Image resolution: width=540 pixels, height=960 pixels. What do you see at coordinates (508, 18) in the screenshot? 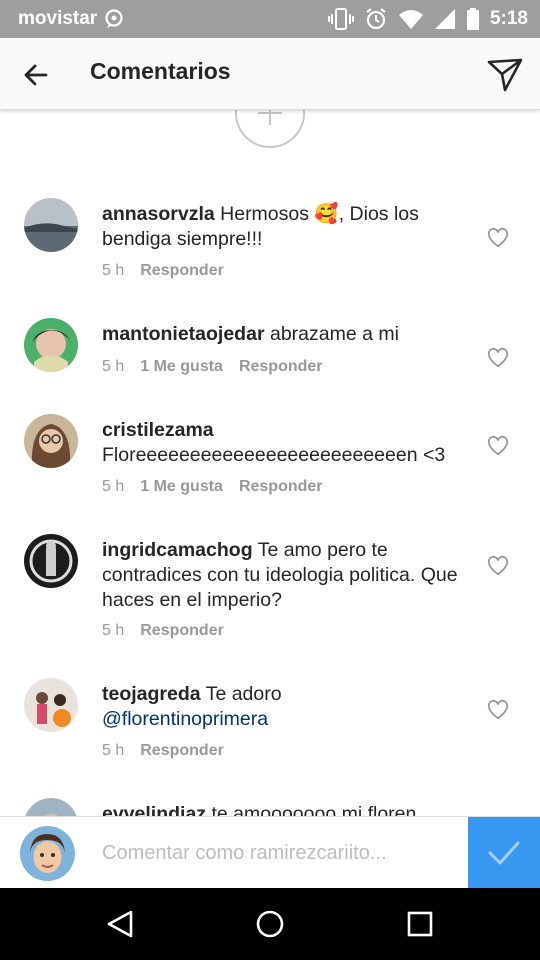
I see `clock: 5:18` at bounding box center [508, 18].